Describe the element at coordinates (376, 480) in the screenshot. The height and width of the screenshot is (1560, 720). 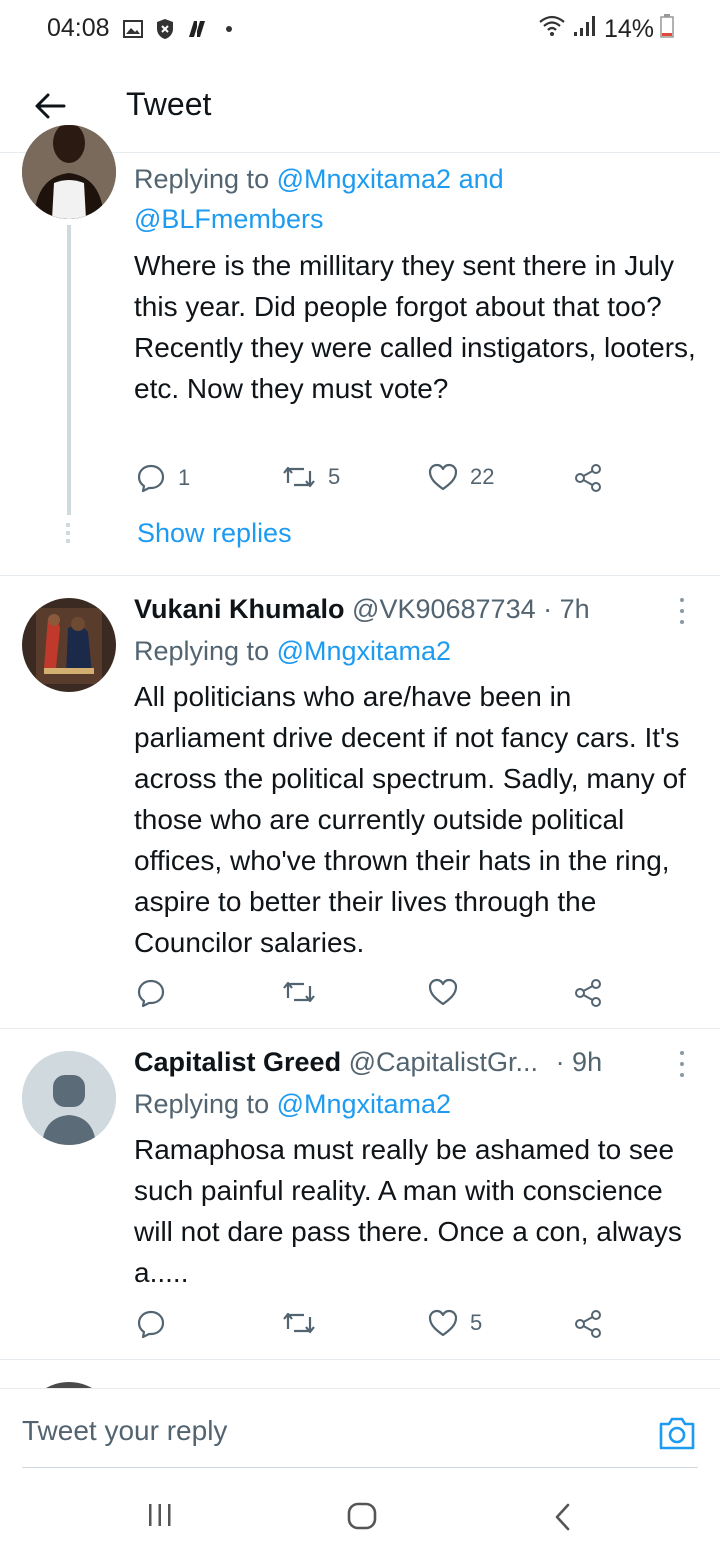
I see `tweet-actions: 1 5 22` at that location.